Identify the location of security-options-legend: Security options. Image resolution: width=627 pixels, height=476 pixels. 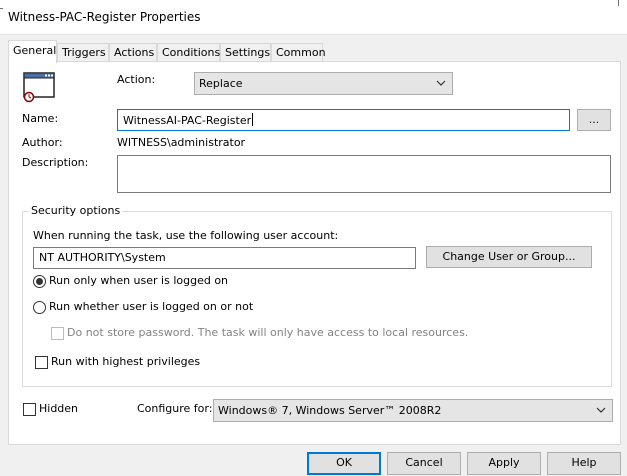
(76, 210).